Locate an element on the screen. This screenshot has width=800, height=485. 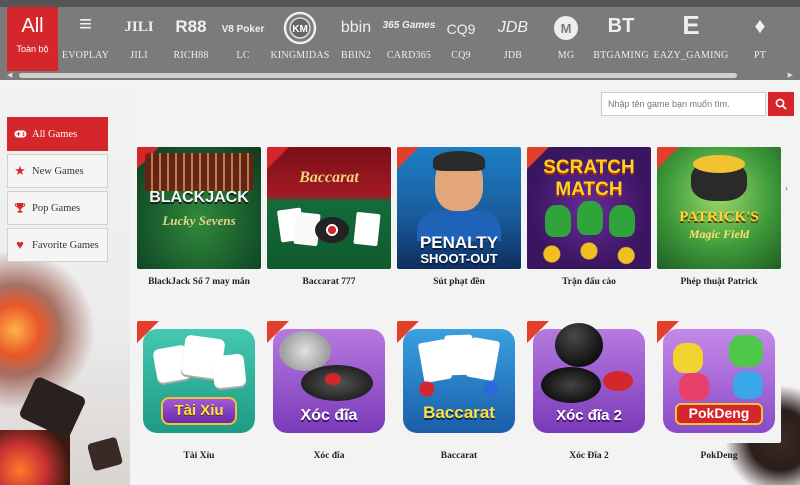
provider-kingmidas: KM KINGMIDAS is located at coordinates (300, 39).